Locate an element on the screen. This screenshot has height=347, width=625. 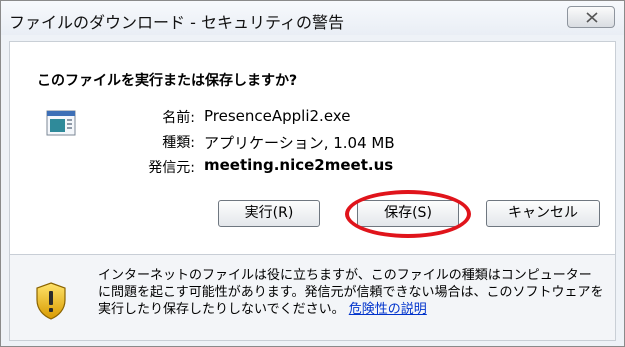
risk-explanation-link: 危険性の説明 is located at coordinates (388, 309).